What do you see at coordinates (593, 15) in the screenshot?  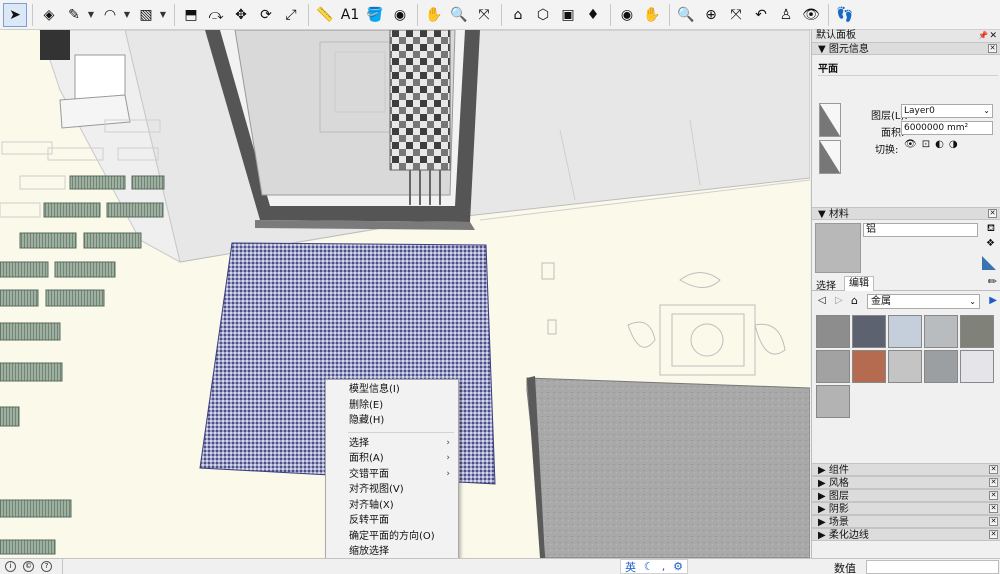 I see `ruby-tool-icon: ♦` at bounding box center [593, 15].